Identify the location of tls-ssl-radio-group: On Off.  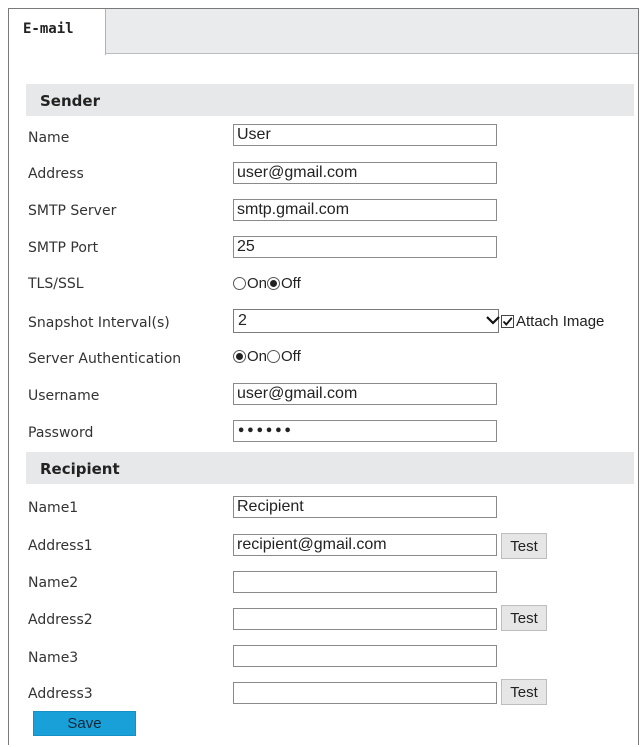
(267, 283).